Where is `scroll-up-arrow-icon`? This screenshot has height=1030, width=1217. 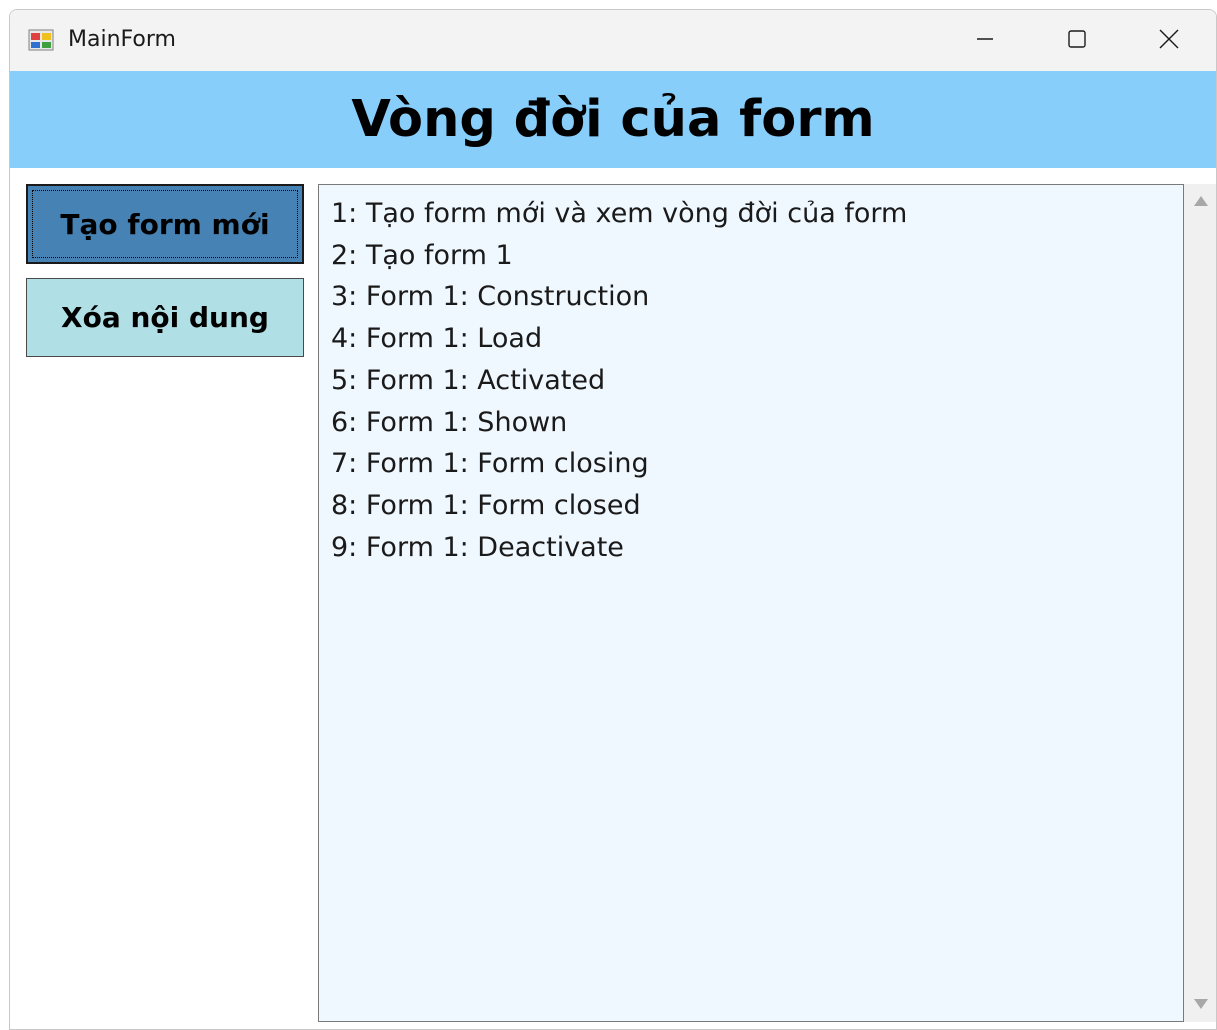
scroll-up-arrow-icon is located at coordinates (1201, 202).